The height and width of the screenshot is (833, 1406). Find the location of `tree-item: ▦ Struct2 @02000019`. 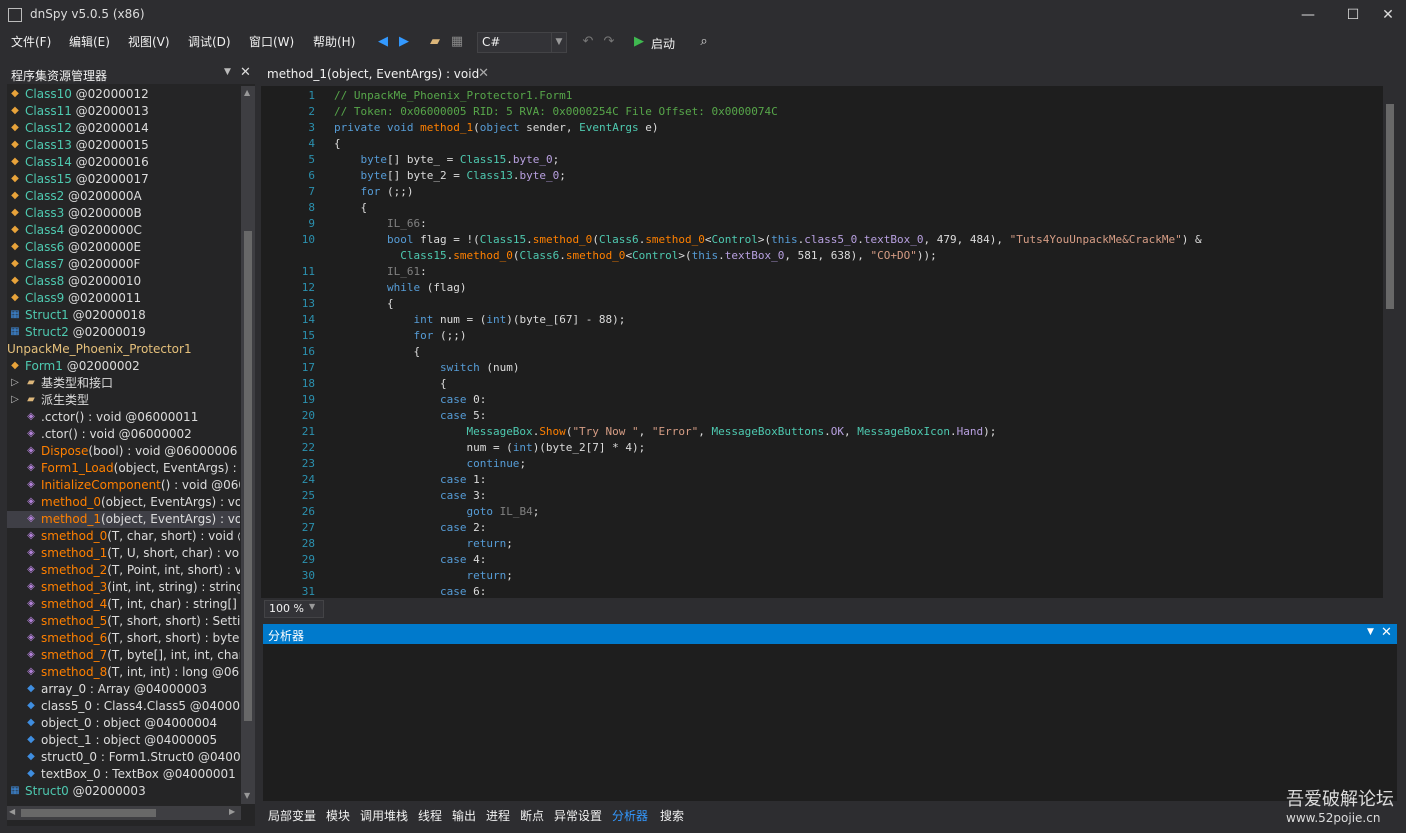

tree-item: ▦ Struct2 @02000019 is located at coordinates (123, 332).